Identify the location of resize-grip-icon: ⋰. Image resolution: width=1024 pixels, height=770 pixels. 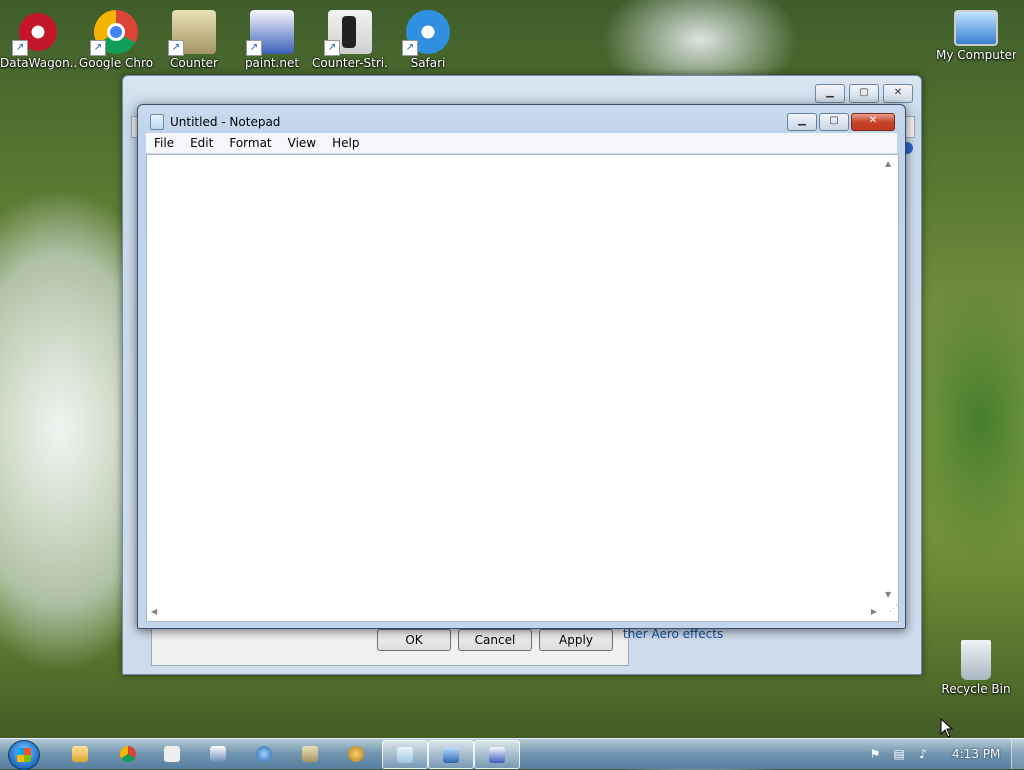
(889, 612).